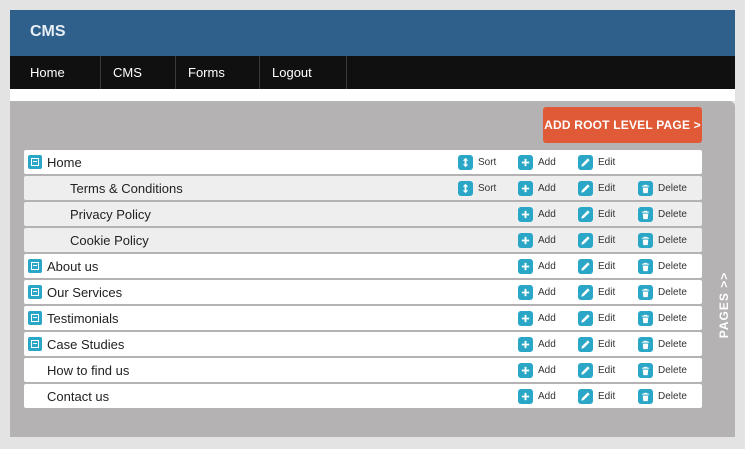 The width and height of the screenshot is (745, 449). I want to click on pages-side-tab: PAGES >>, so click(724, 305).